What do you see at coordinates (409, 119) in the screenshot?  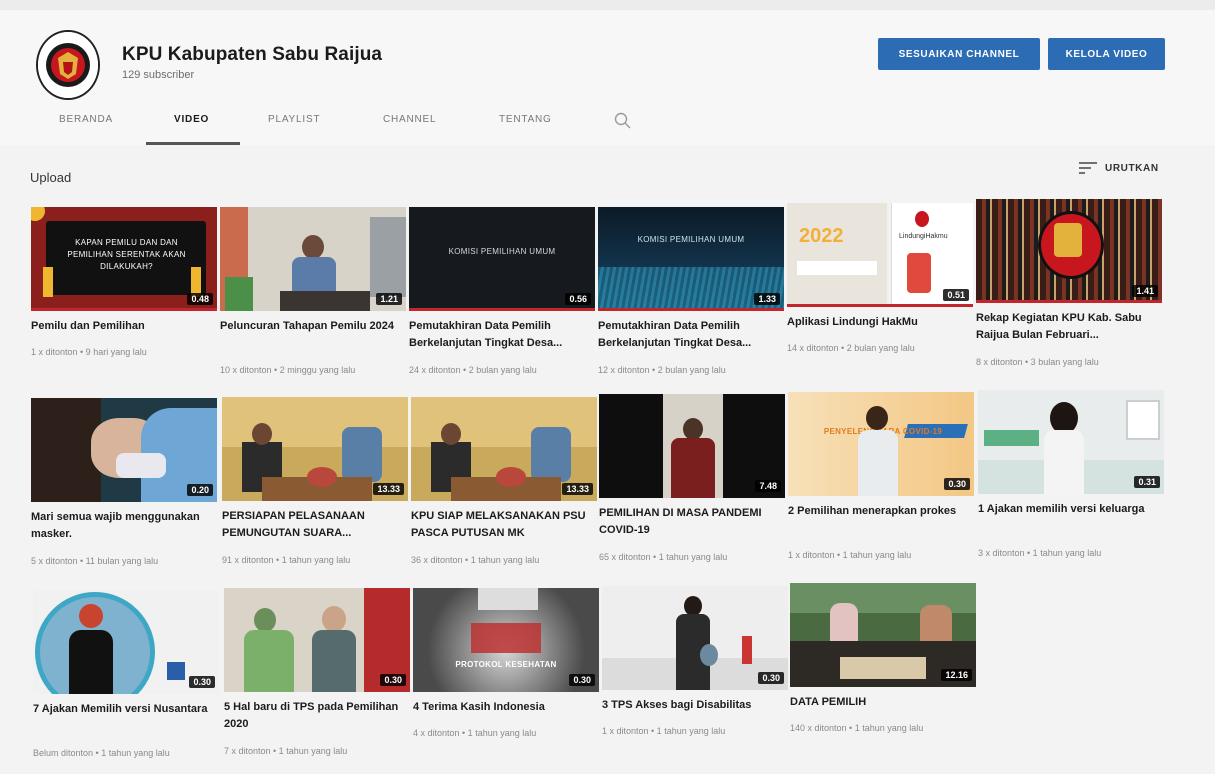 I see `tab-channel: CHANNEL` at bounding box center [409, 119].